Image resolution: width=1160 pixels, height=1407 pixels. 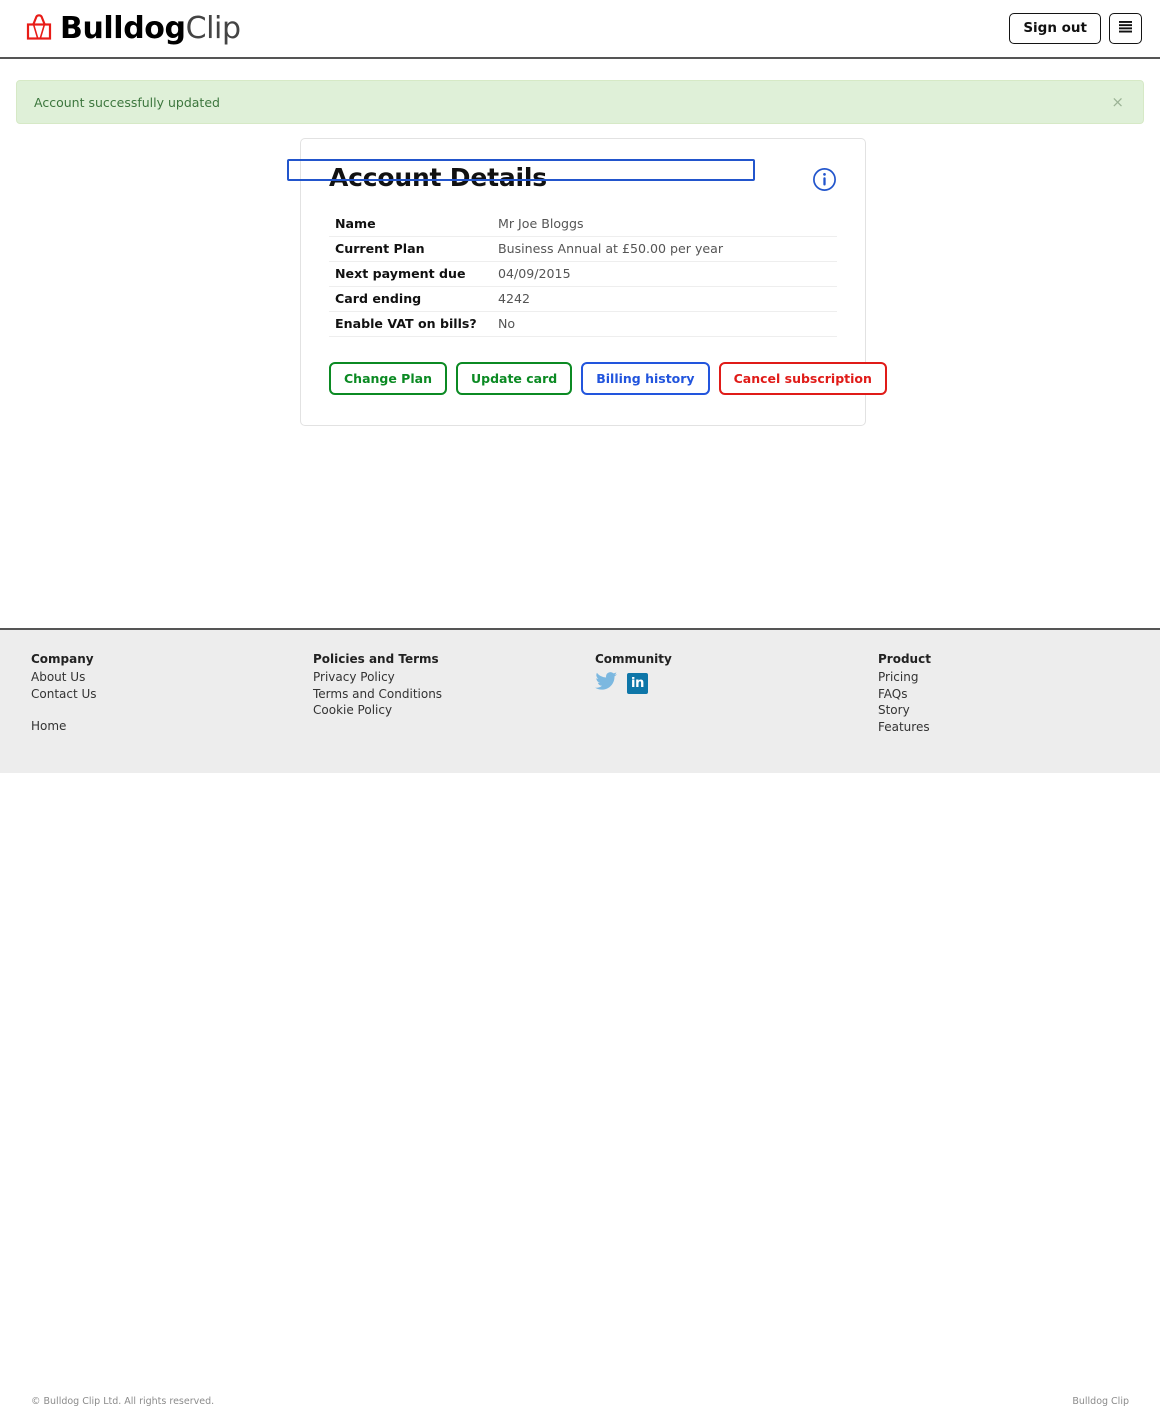 What do you see at coordinates (172, 677) in the screenshot?
I see `footer-link-about-us: About Us` at bounding box center [172, 677].